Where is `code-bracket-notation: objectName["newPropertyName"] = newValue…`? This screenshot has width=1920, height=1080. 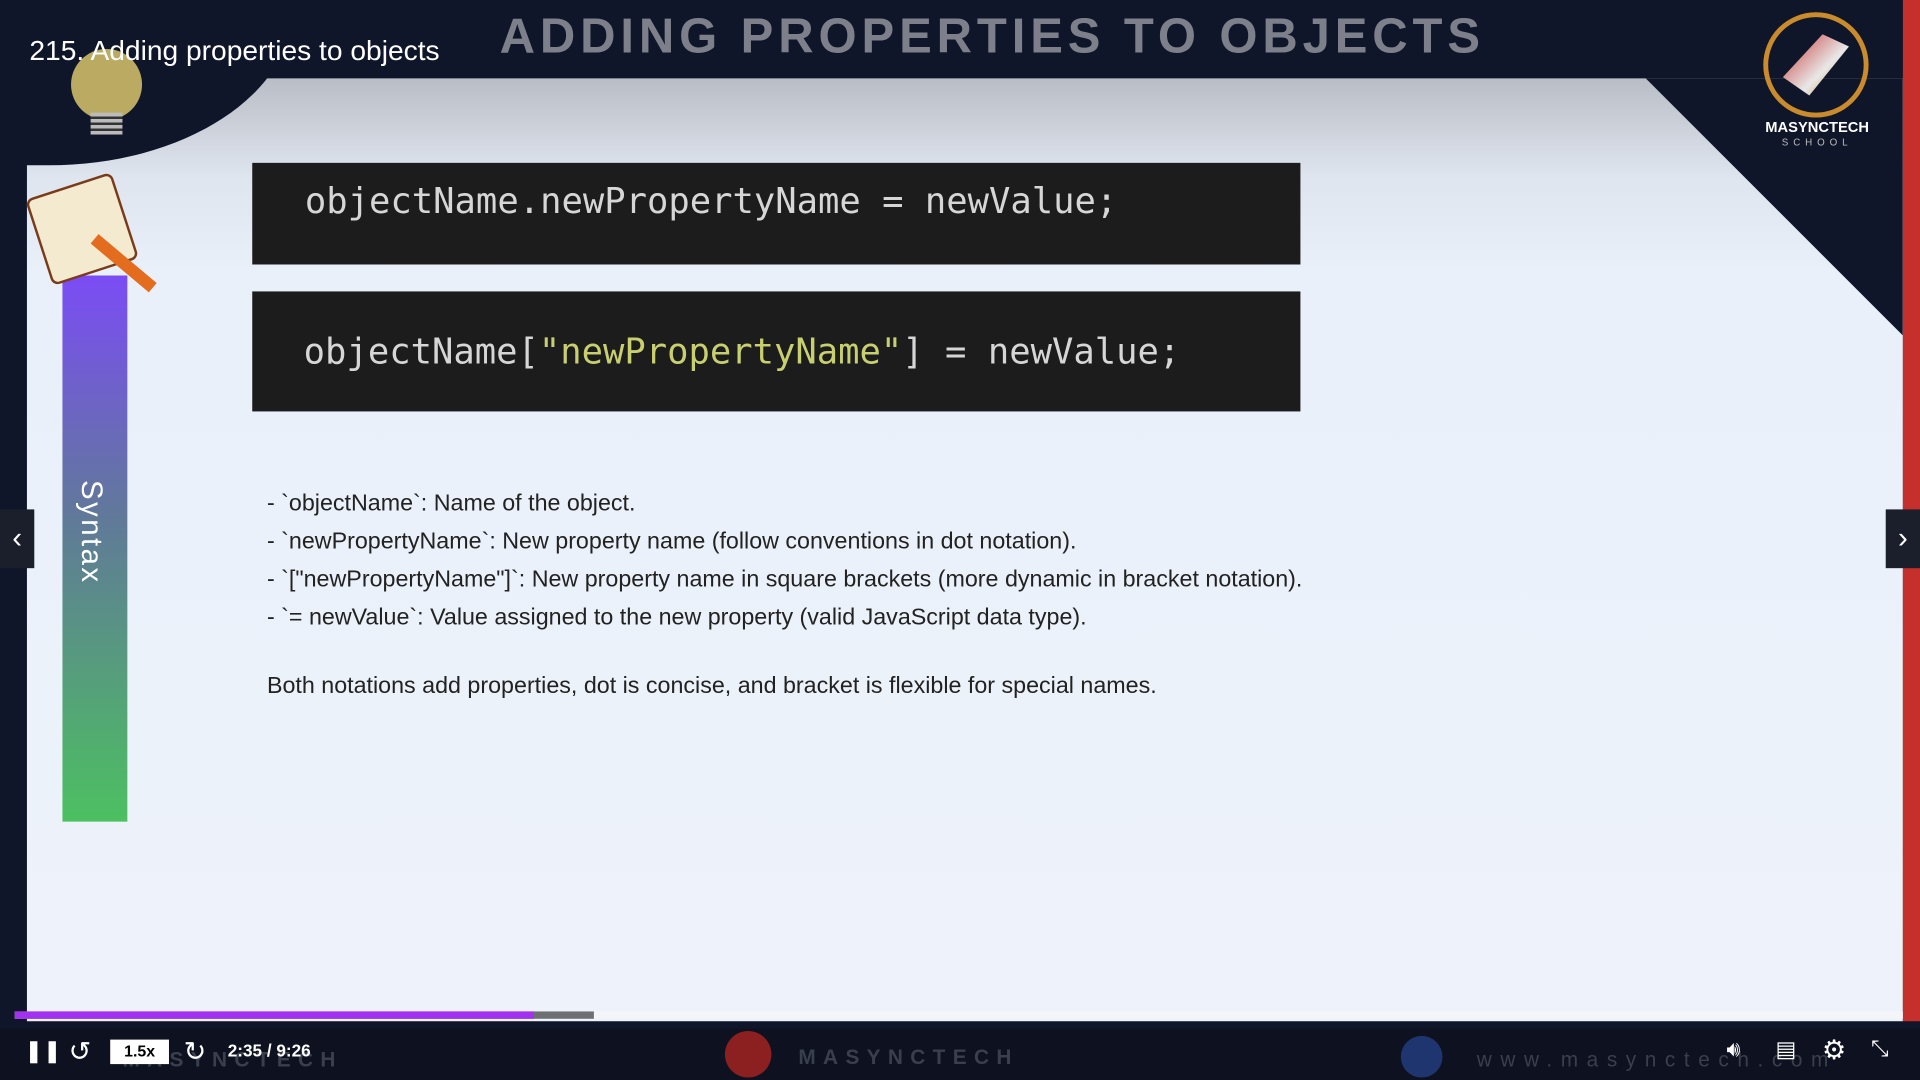
code-bracket-notation: objectName["newPropertyName"] = newValue… is located at coordinates (776, 351).